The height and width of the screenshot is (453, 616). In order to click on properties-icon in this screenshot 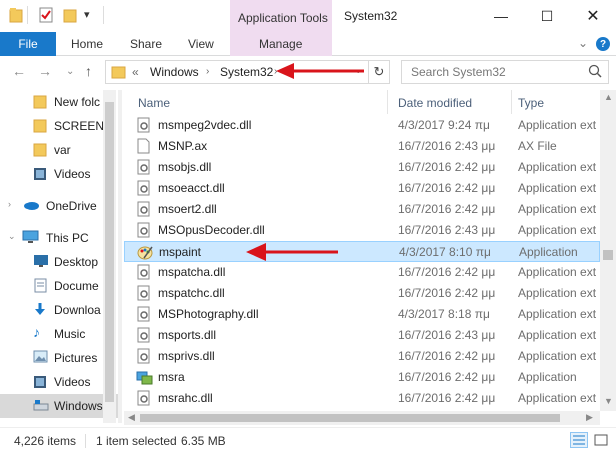, I will do `click(46, 16)`.